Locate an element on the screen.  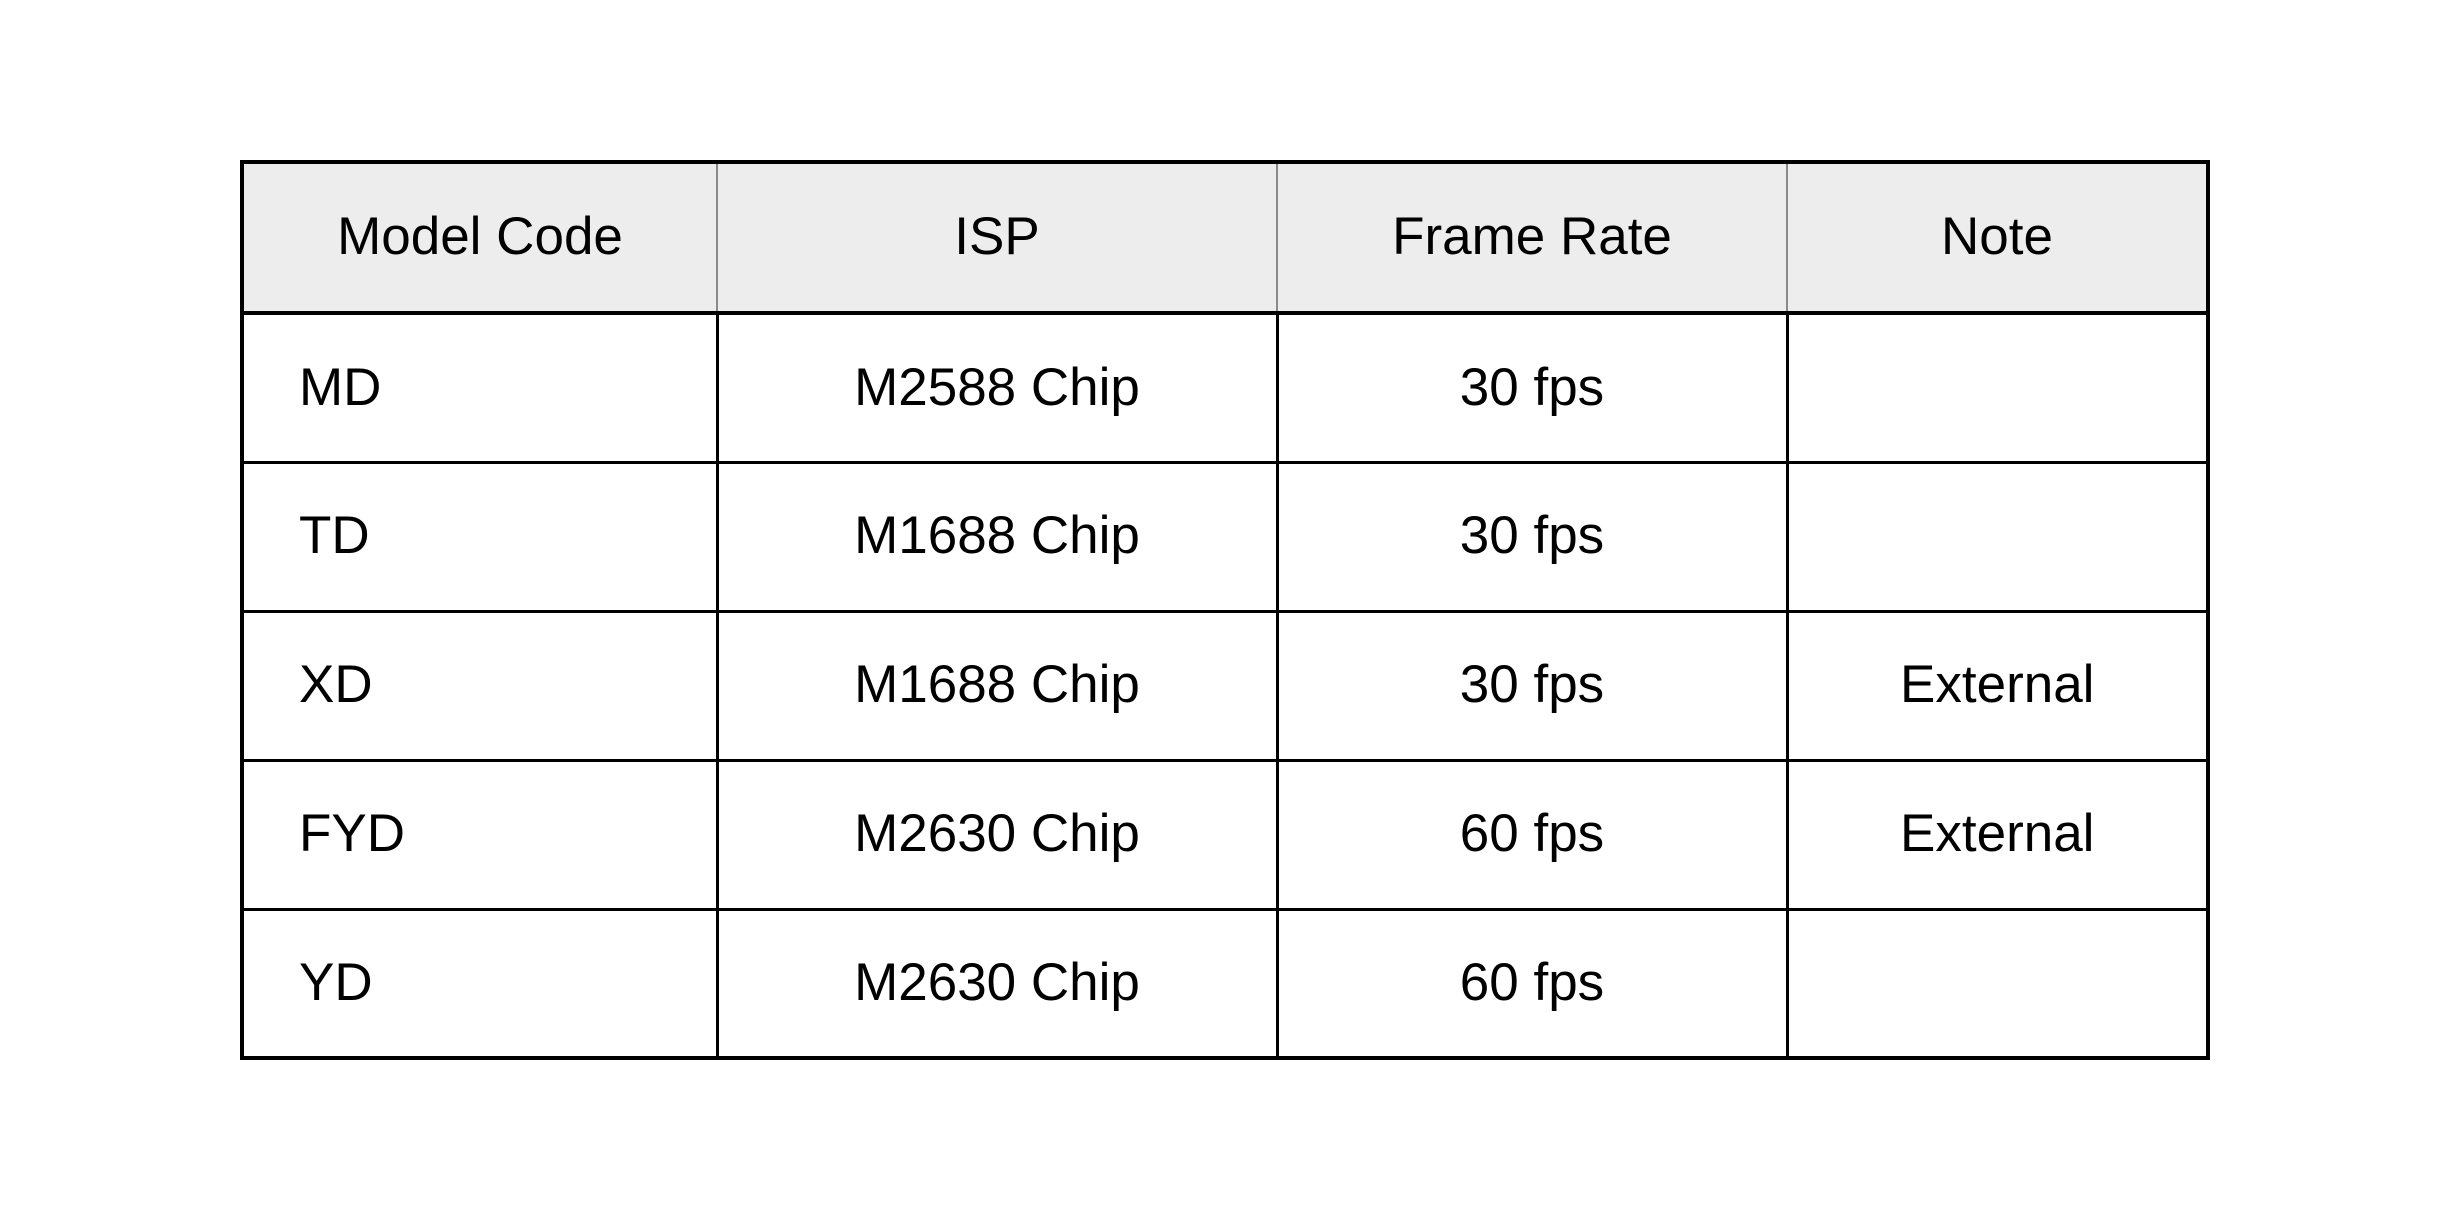
column-header-isp: ISP is located at coordinates (997, 237).